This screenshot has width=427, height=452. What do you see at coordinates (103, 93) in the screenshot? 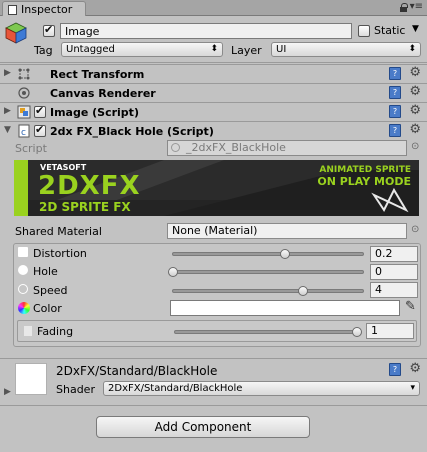
I see `component-title: Canvas Renderer` at bounding box center [103, 93].